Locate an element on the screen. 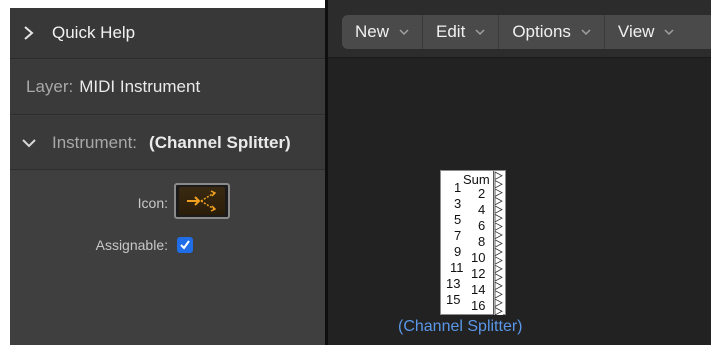  instrument-icon-picker is located at coordinates (202, 201).